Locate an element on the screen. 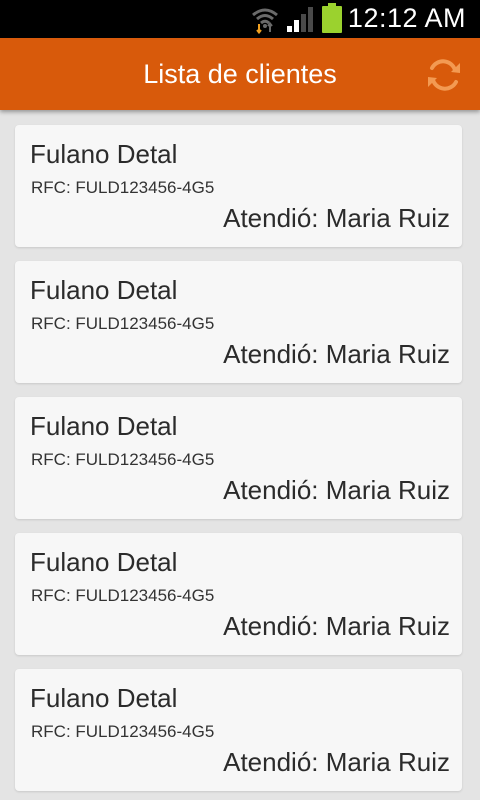 The width and height of the screenshot is (480, 800). battery-icon is located at coordinates (332, 18).